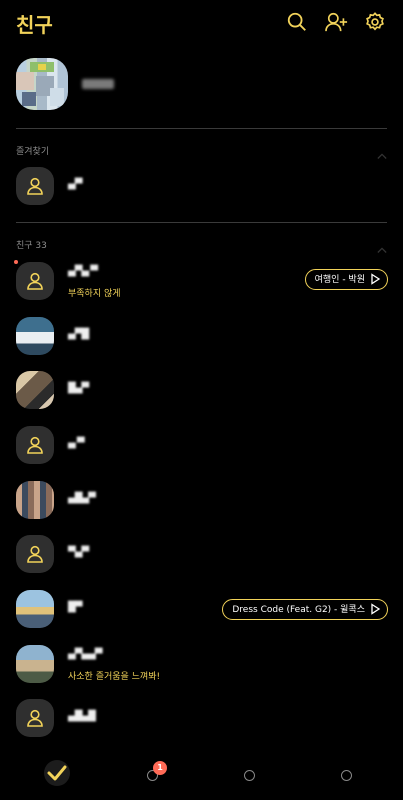 The width and height of the screenshot is (403, 800). Describe the element at coordinates (34, 25) in the screenshot. I see `page-title: 친구` at that location.